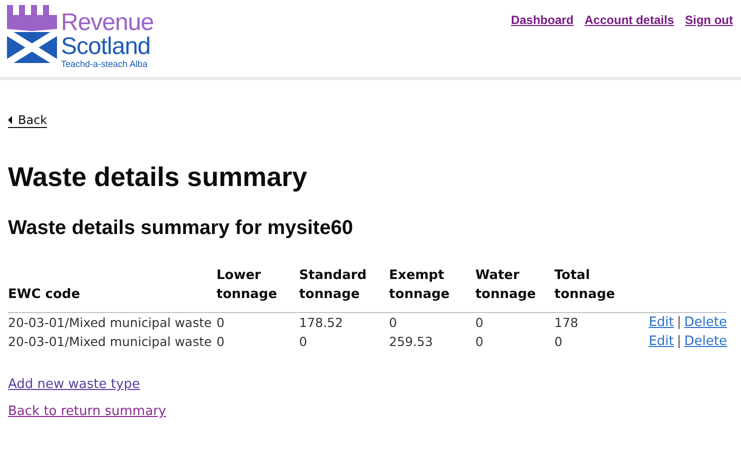 This screenshot has width=741, height=475. What do you see at coordinates (594, 287) in the screenshot?
I see `column-header: Total tonnage` at bounding box center [594, 287].